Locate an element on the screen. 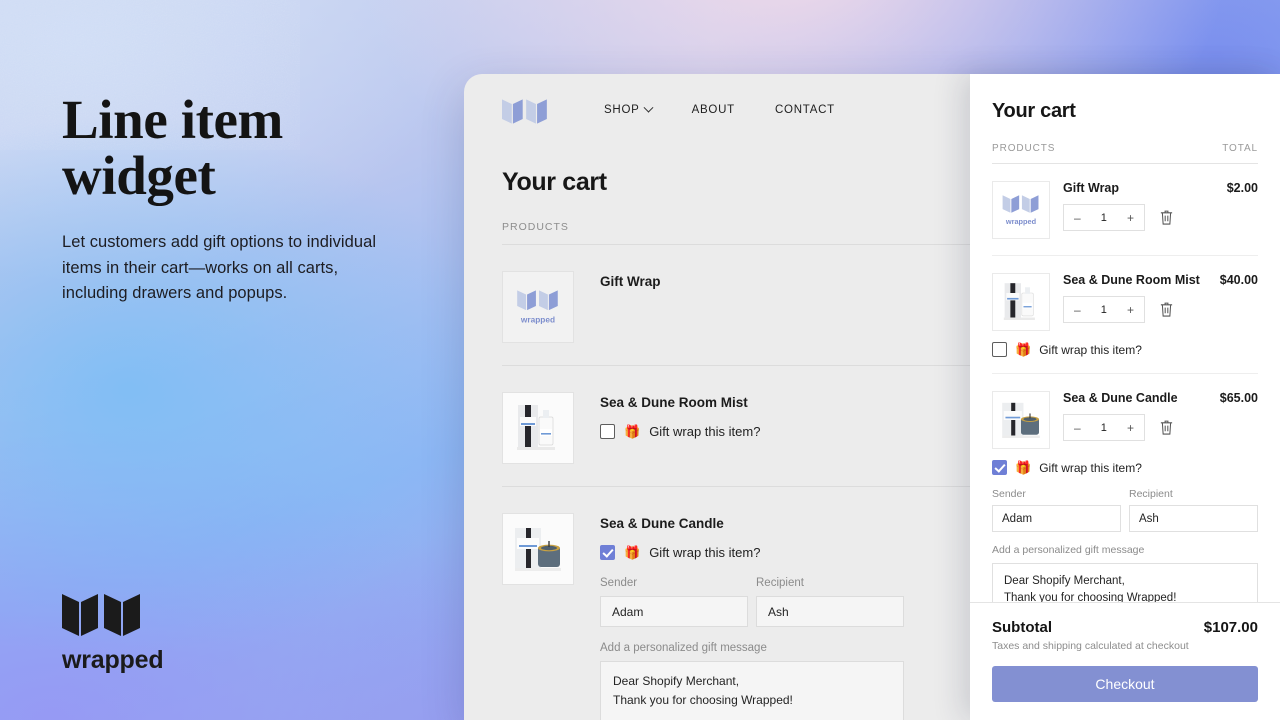 The width and height of the screenshot is (1280, 720). drawer-line-body: Gift Wrap $2.00 – 1 + is located at coordinates (1154, 210).